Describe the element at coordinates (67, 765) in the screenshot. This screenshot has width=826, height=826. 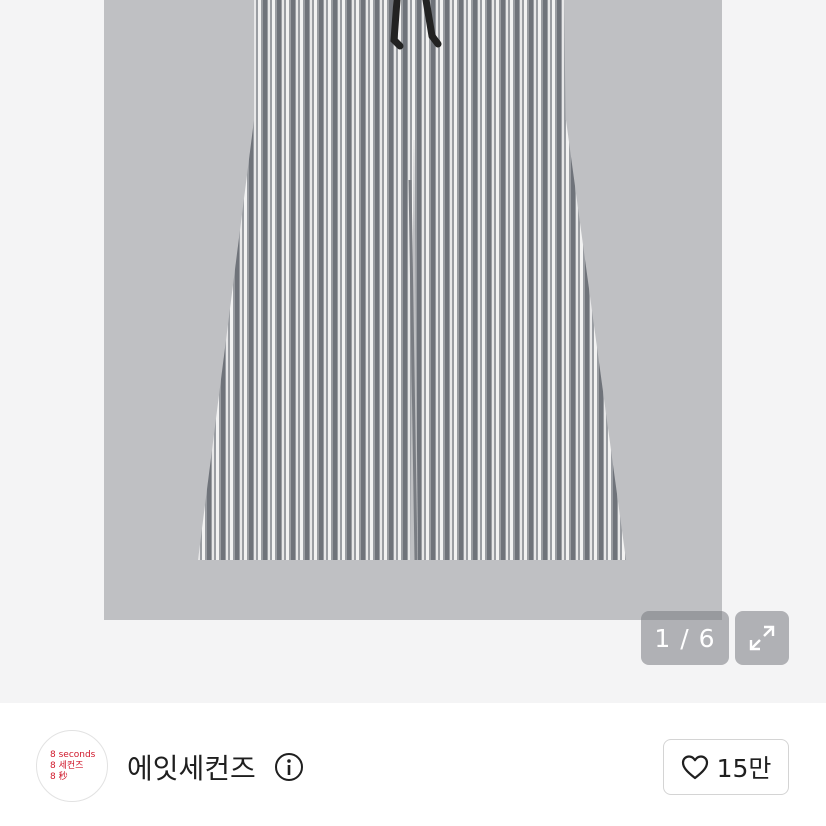
I see `logo-line-2: 8 세컨즈` at that location.